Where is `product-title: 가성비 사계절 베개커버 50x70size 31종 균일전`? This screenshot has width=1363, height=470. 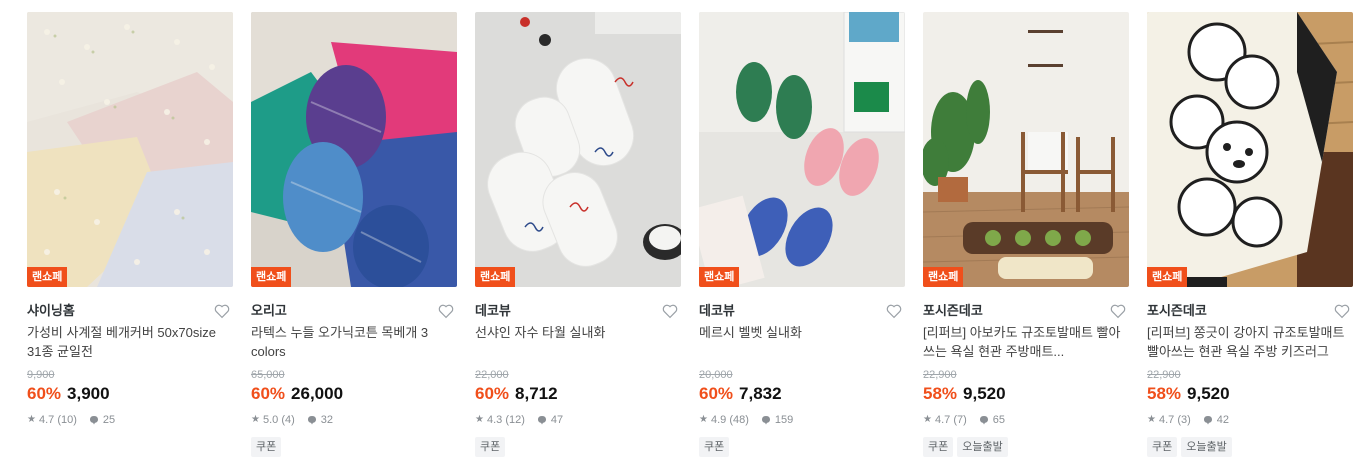 product-title: 가성비 사계절 베개커버 50x70size 31종 균일전 is located at coordinates (130, 342).